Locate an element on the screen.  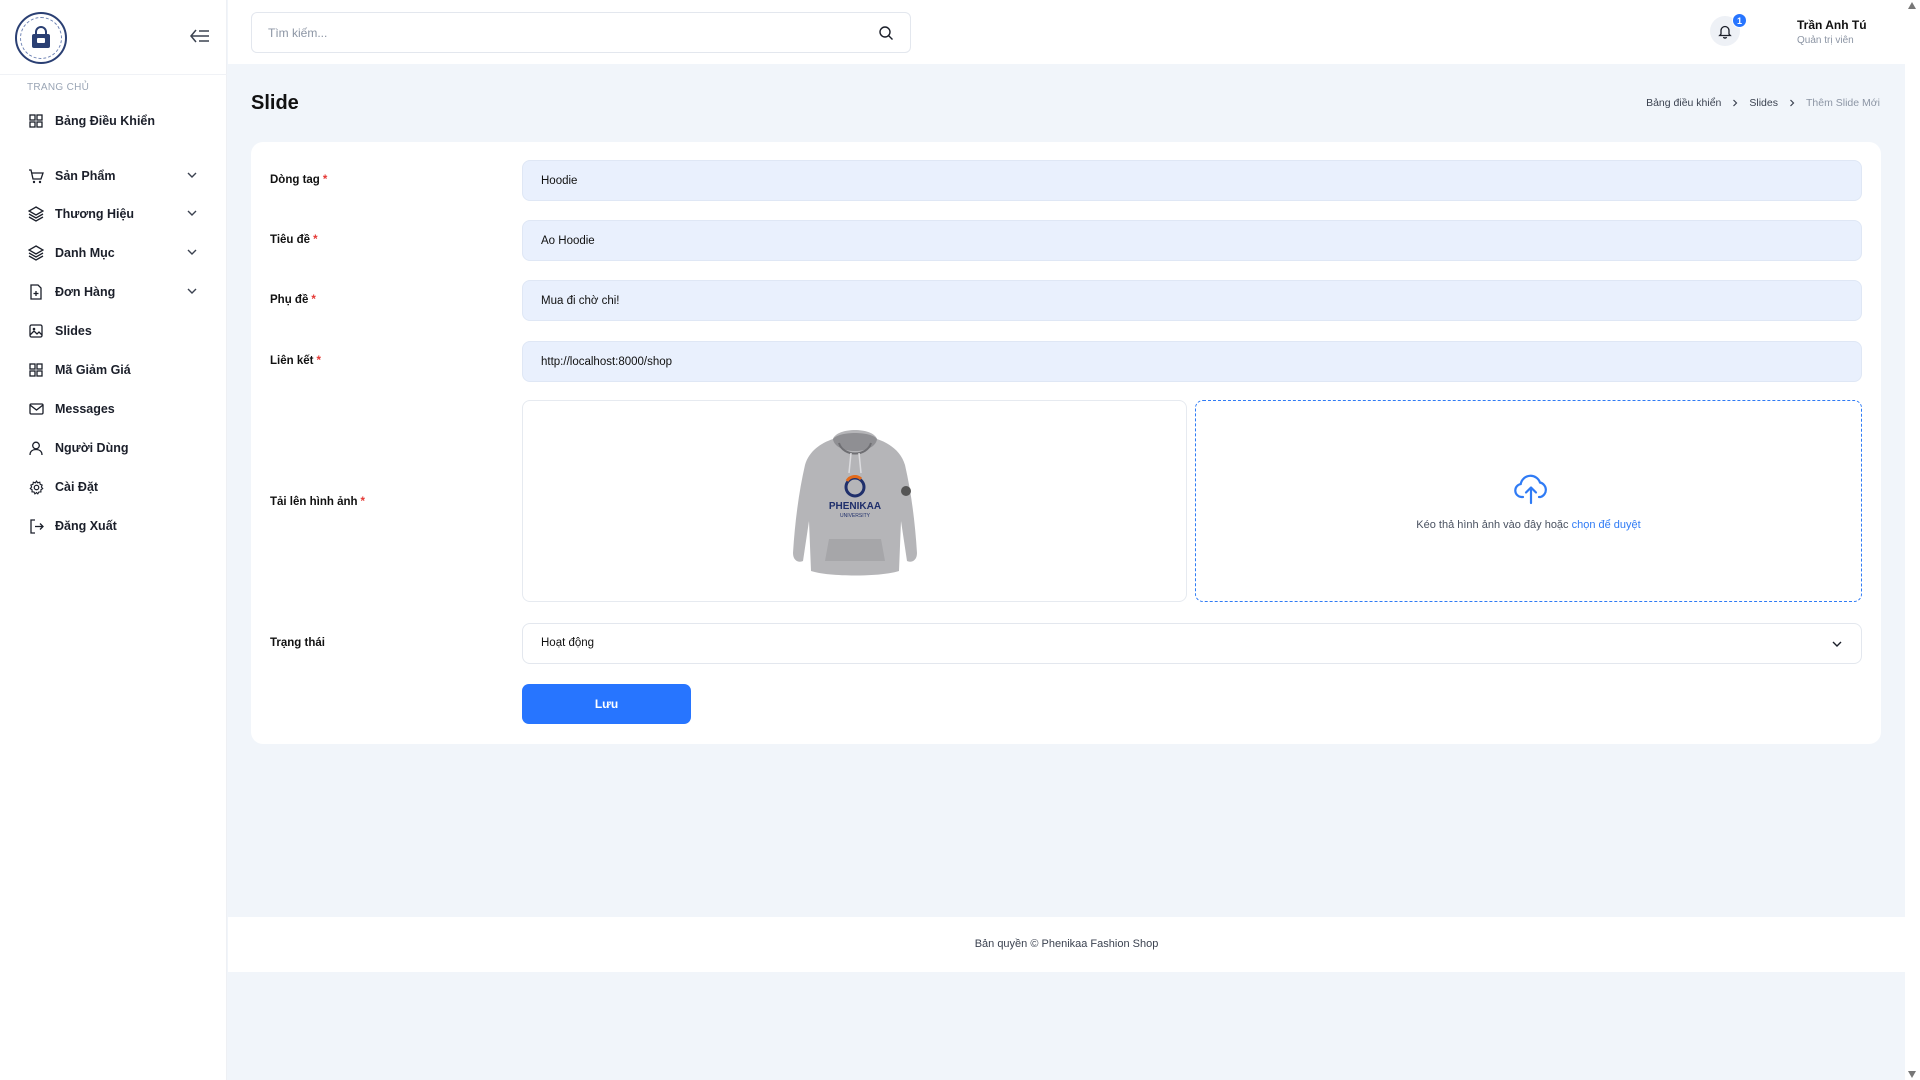
sidebar-item-logout: Đăng Xuất is located at coordinates (113, 526).